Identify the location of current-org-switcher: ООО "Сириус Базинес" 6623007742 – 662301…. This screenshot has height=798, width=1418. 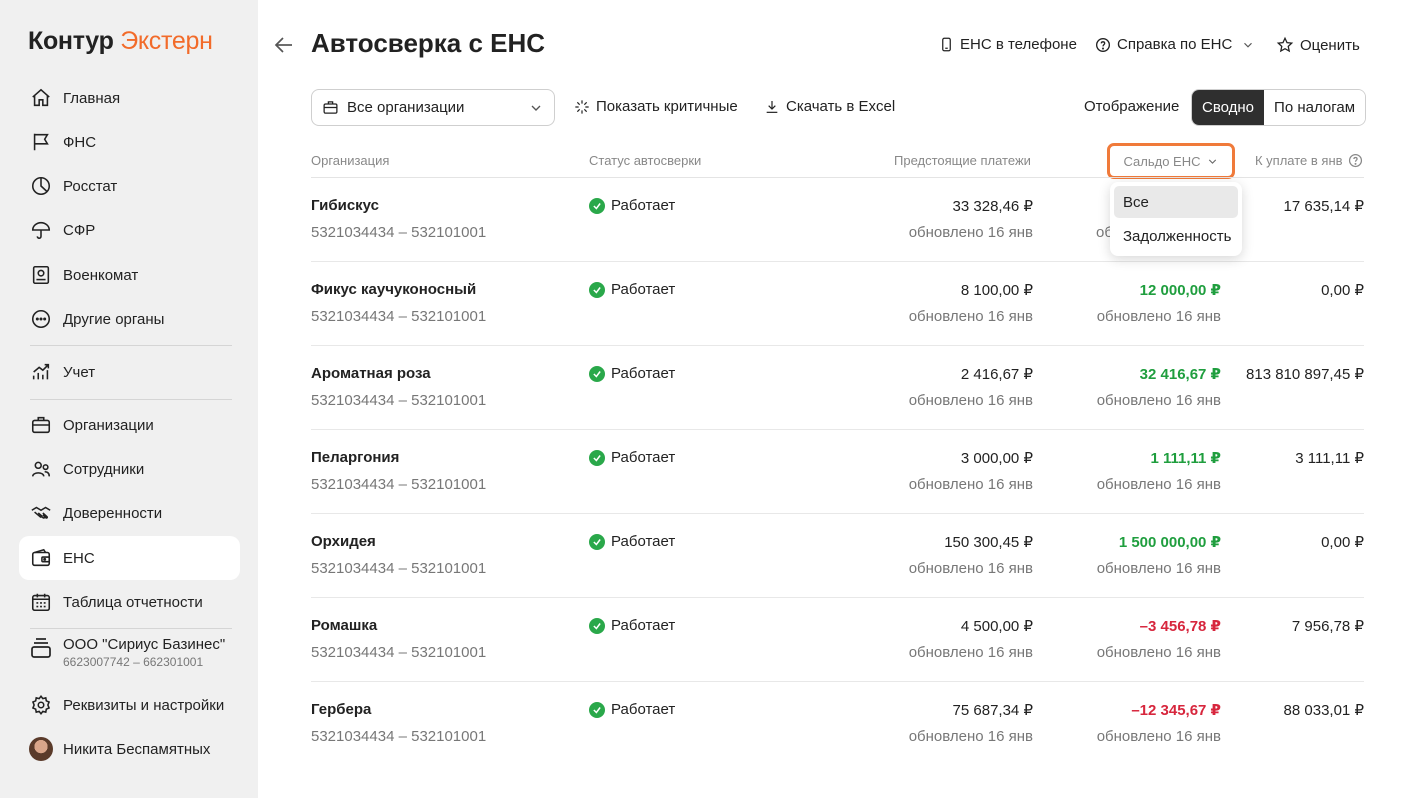
(127, 653).